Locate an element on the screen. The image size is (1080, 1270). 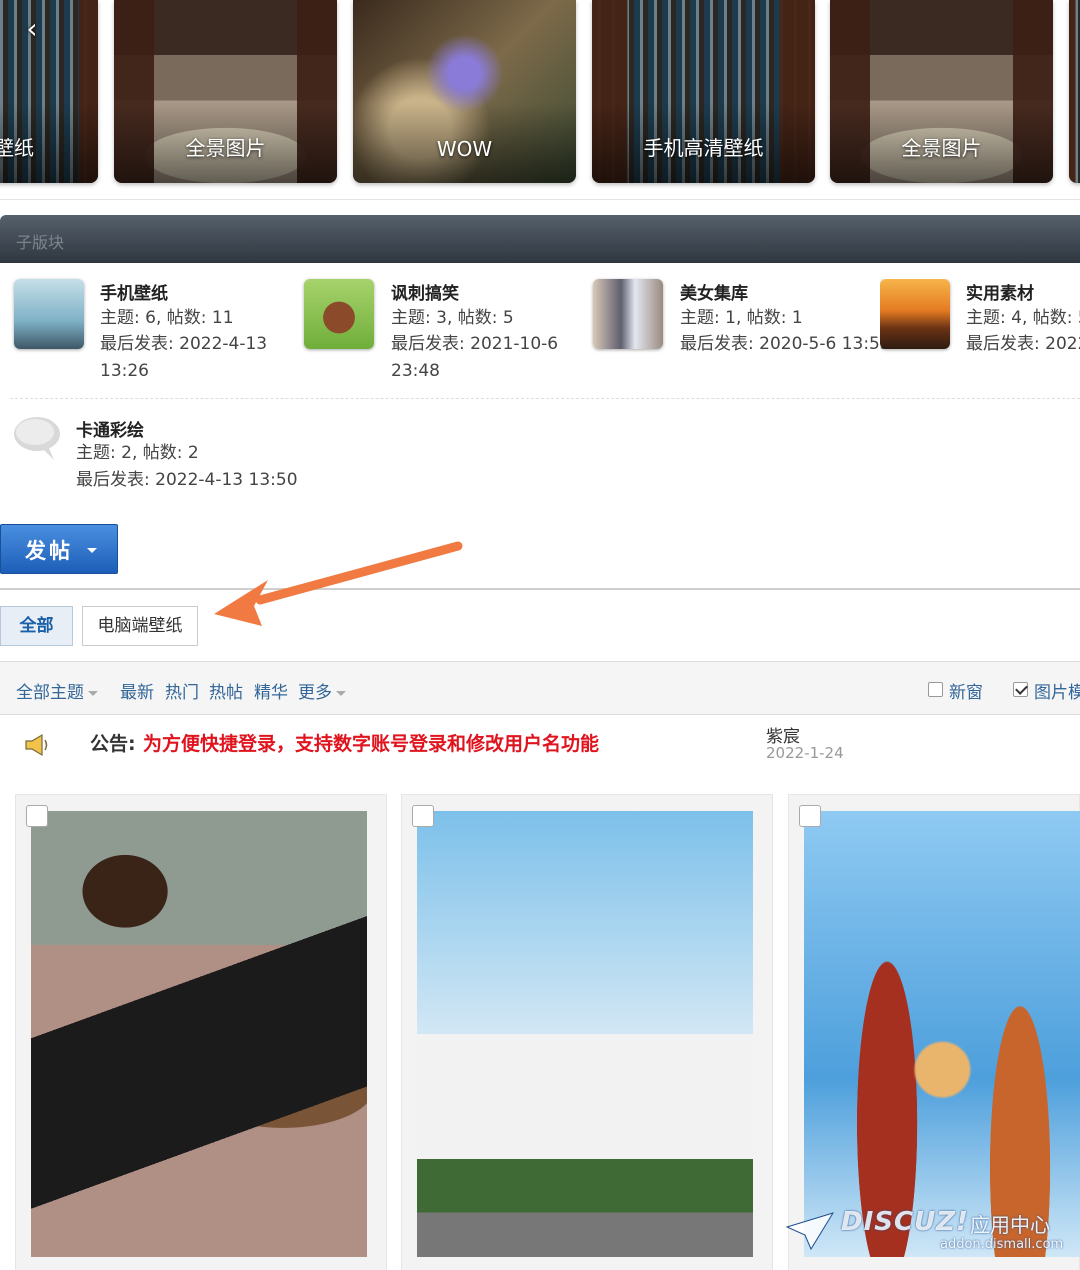
filter-more-label: 更多 is located at coordinates (315, 693).